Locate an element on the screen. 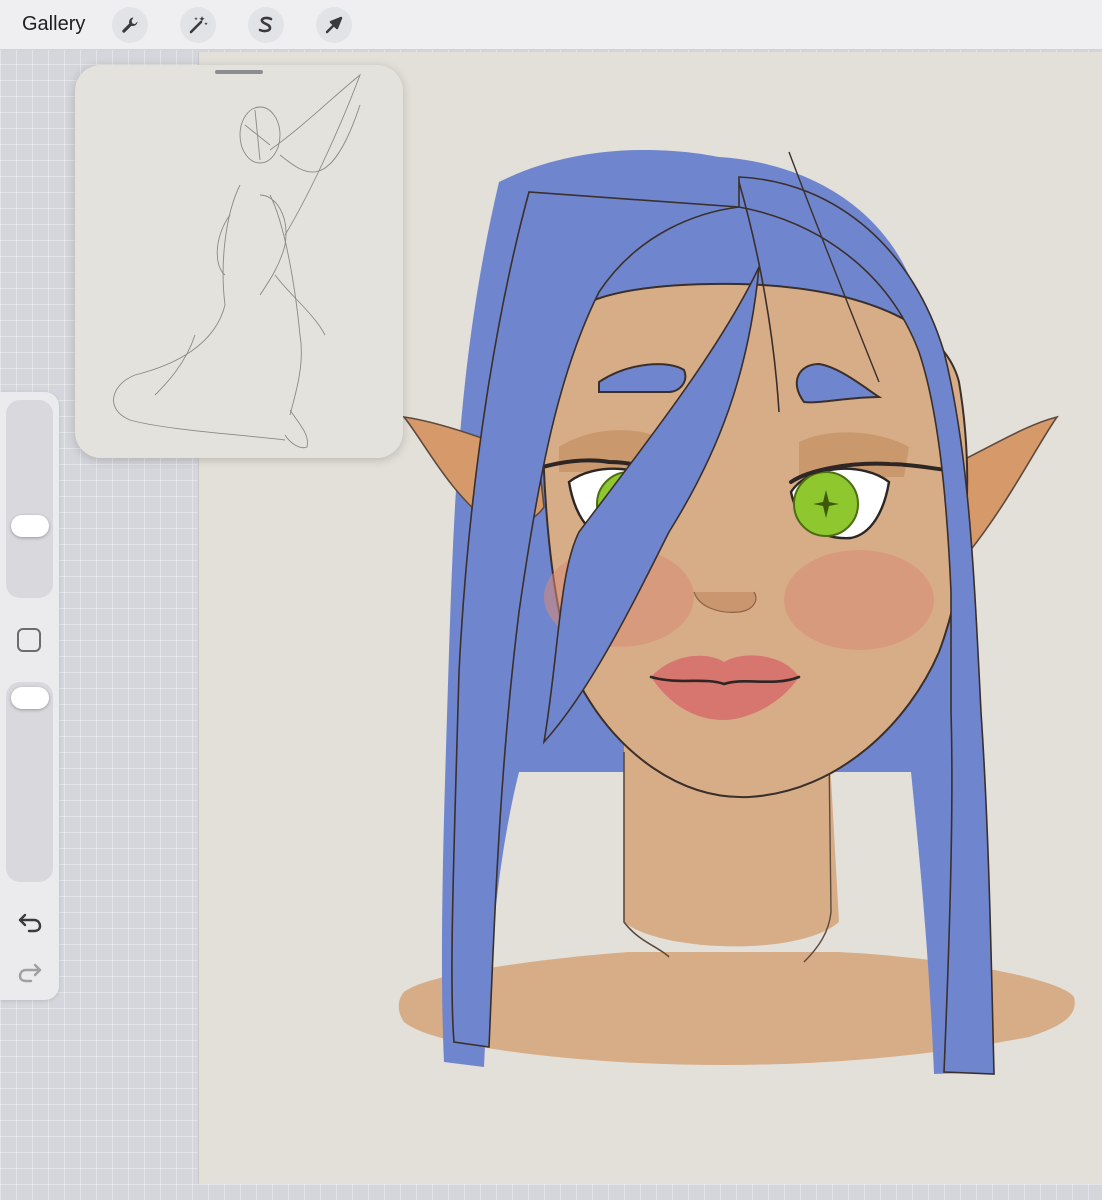 The height and width of the screenshot is (1200, 1102). opacity-thumb is located at coordinates (30, 698).